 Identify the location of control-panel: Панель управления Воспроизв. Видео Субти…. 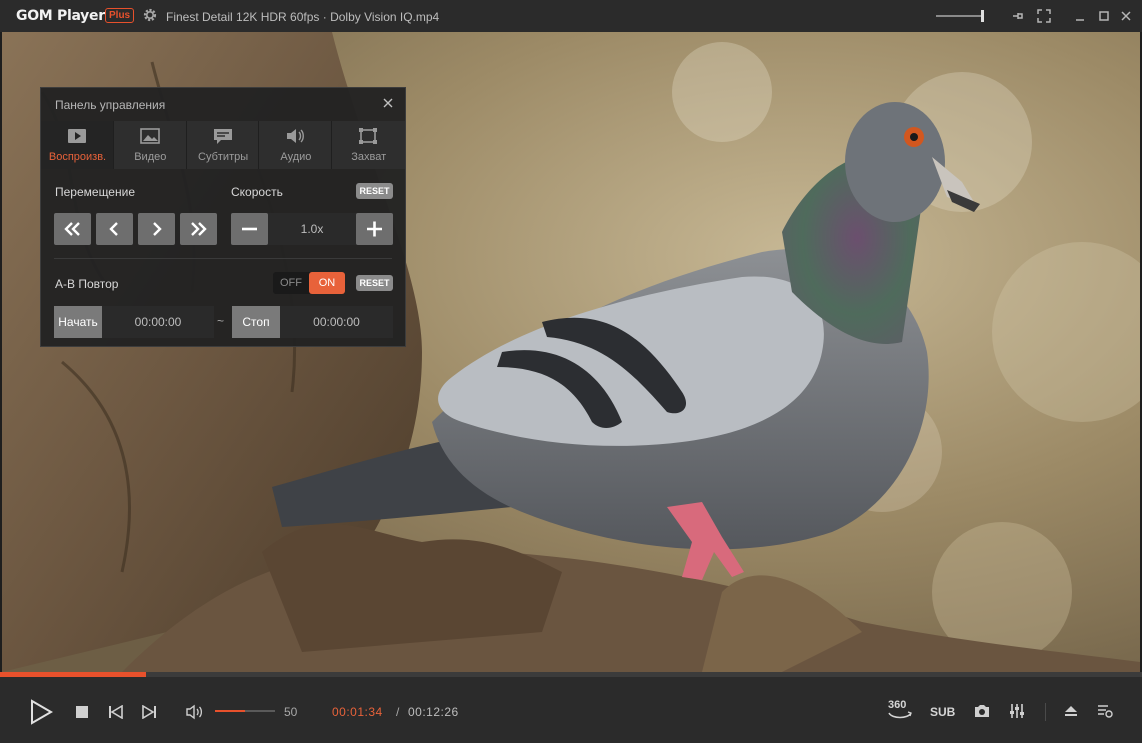
(223, 217).